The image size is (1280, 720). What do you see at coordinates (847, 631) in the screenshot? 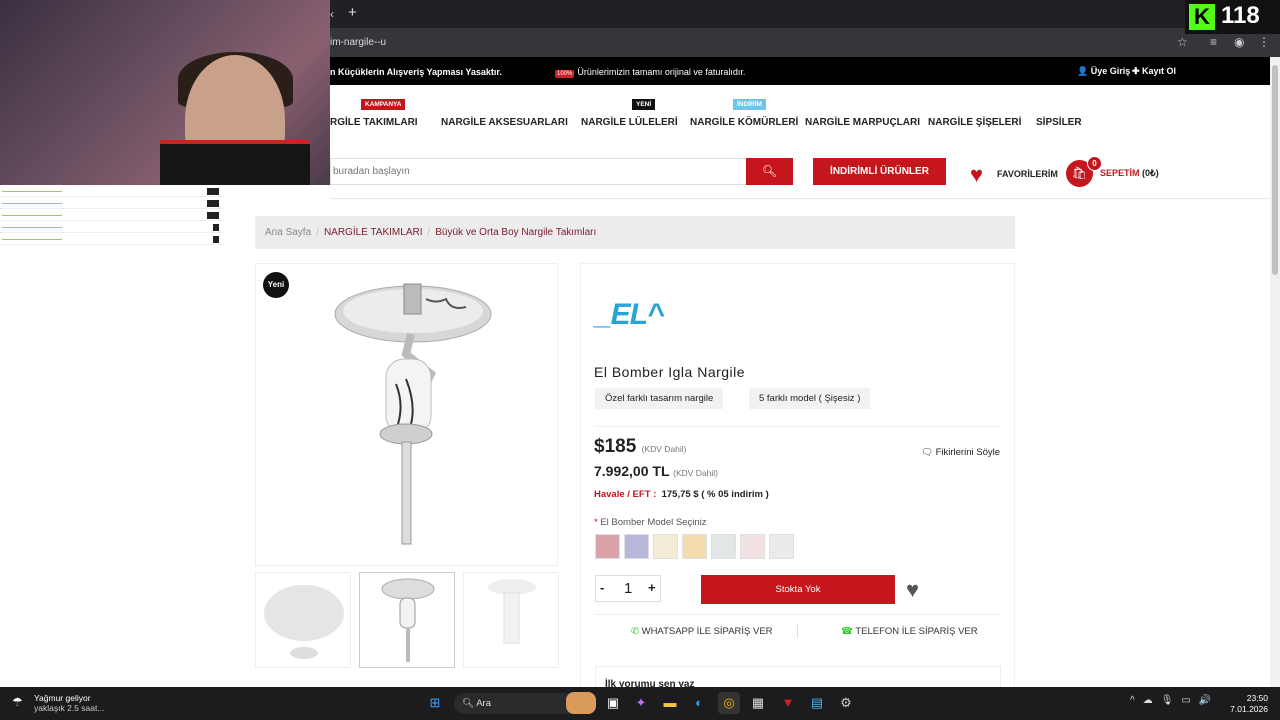
I see `phone-icon: ☎` at bounding box center [847, 631].